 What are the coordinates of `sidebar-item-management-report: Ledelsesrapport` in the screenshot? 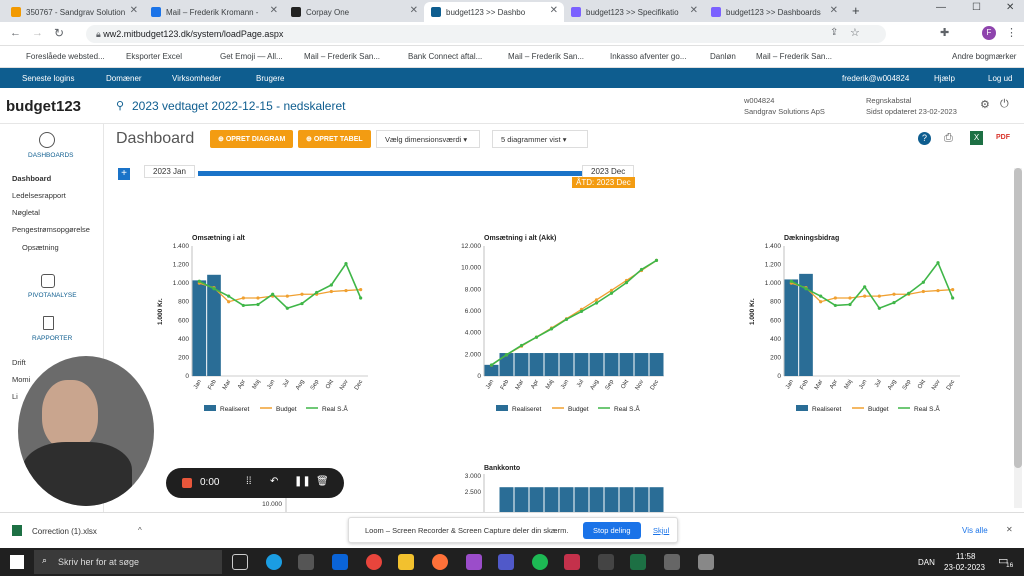 It's located at (39, 195).